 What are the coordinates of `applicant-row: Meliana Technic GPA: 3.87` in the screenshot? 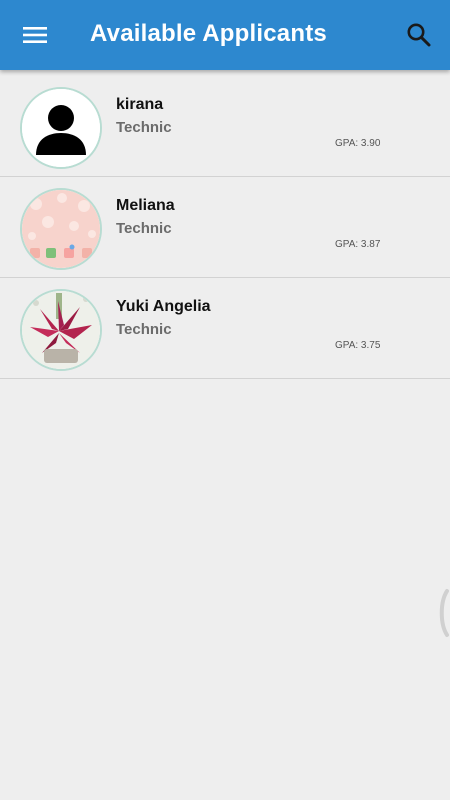 It's located at (225, 227).